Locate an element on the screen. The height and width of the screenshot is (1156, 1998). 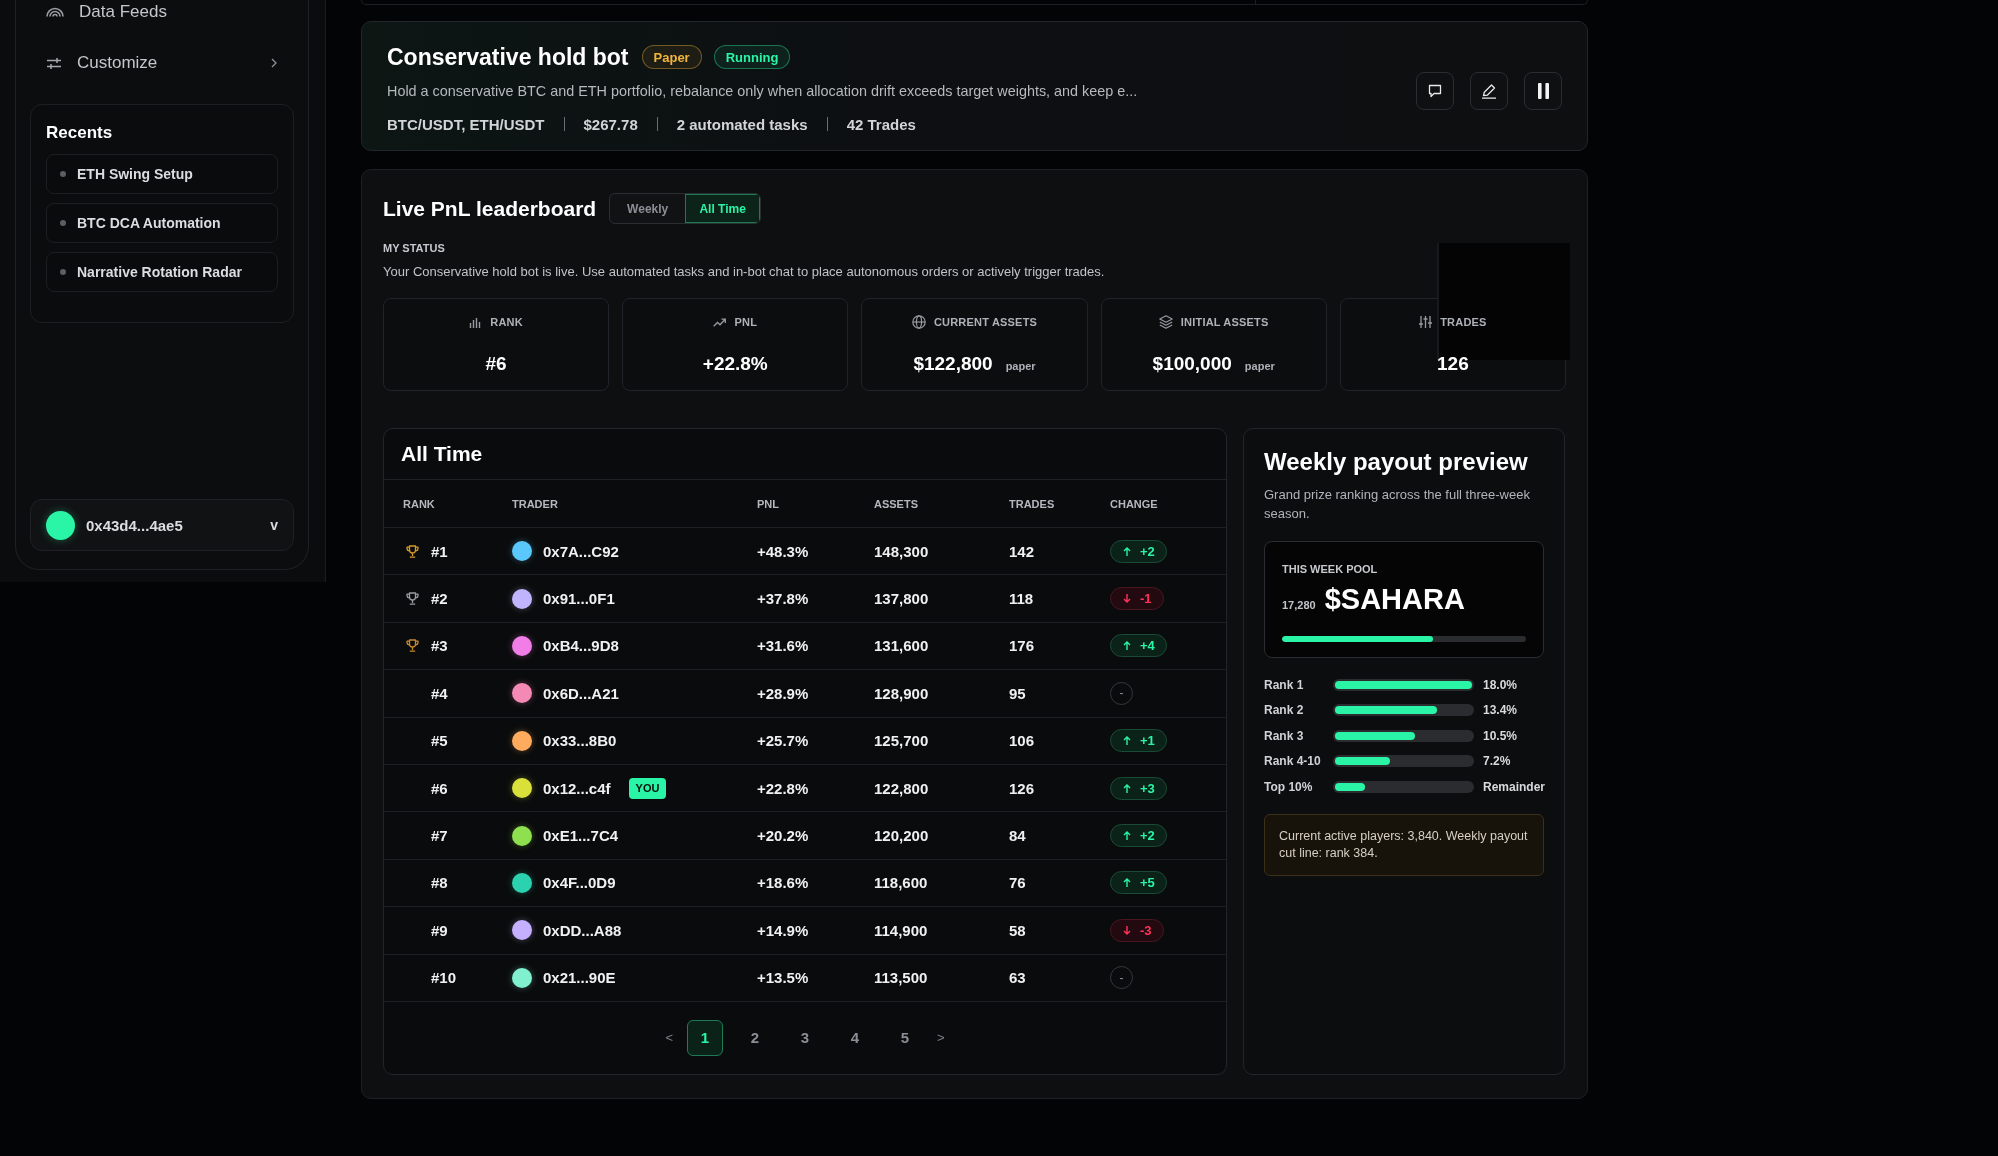
change-value: +3 is located at coordinates (1147, 788).